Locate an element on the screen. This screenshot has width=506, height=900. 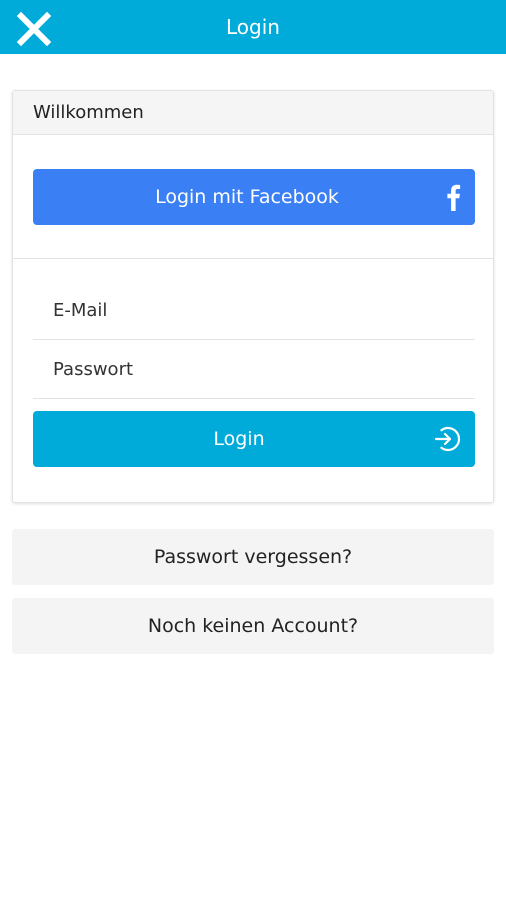
login-button-label: Login is located at coordinates (239, 439).